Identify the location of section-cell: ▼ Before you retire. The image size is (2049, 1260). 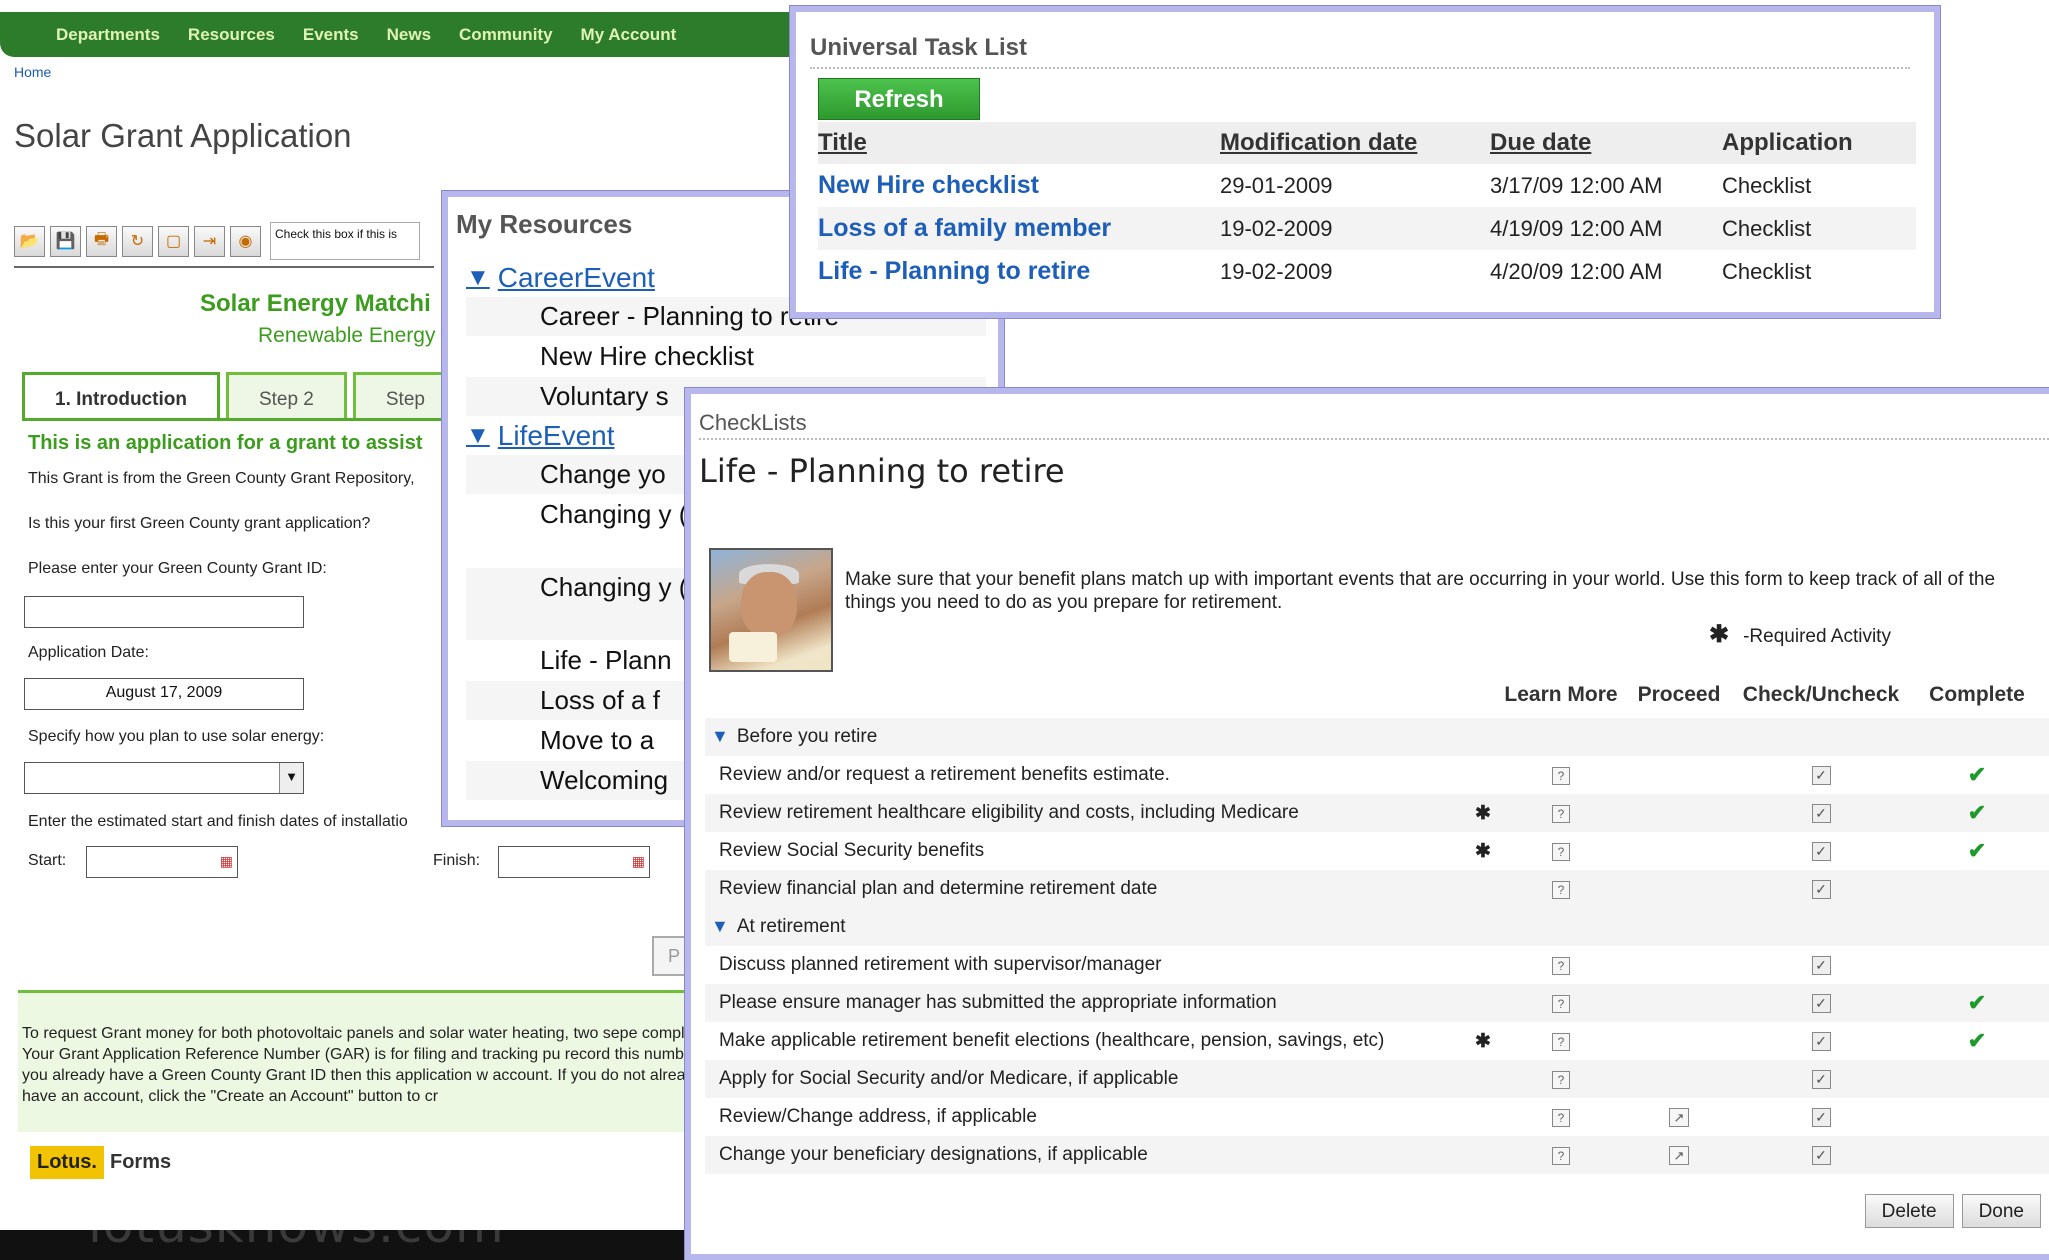
(1377, 737).